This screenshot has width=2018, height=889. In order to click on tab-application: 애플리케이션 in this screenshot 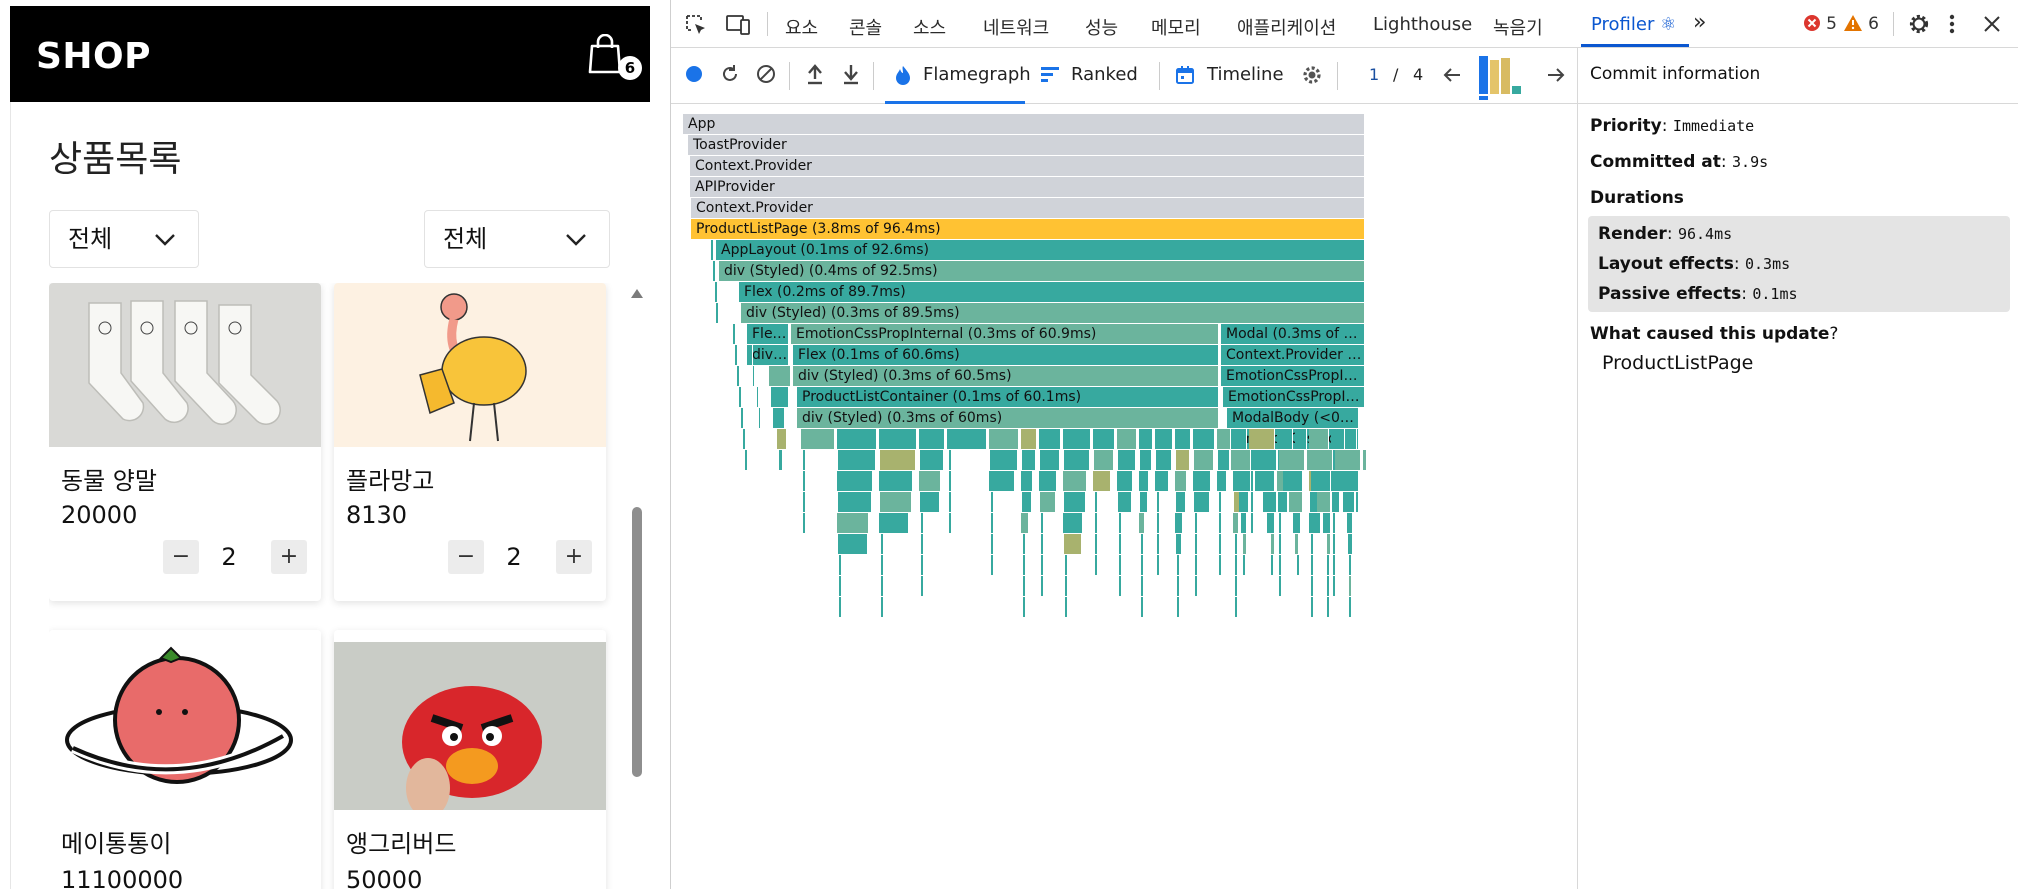, I will do `click(1286, 27)`.